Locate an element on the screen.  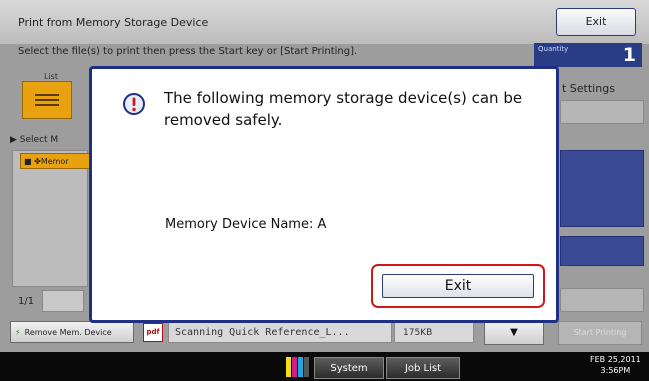
quantity-value: 1 is located at coordinates (629, 55).